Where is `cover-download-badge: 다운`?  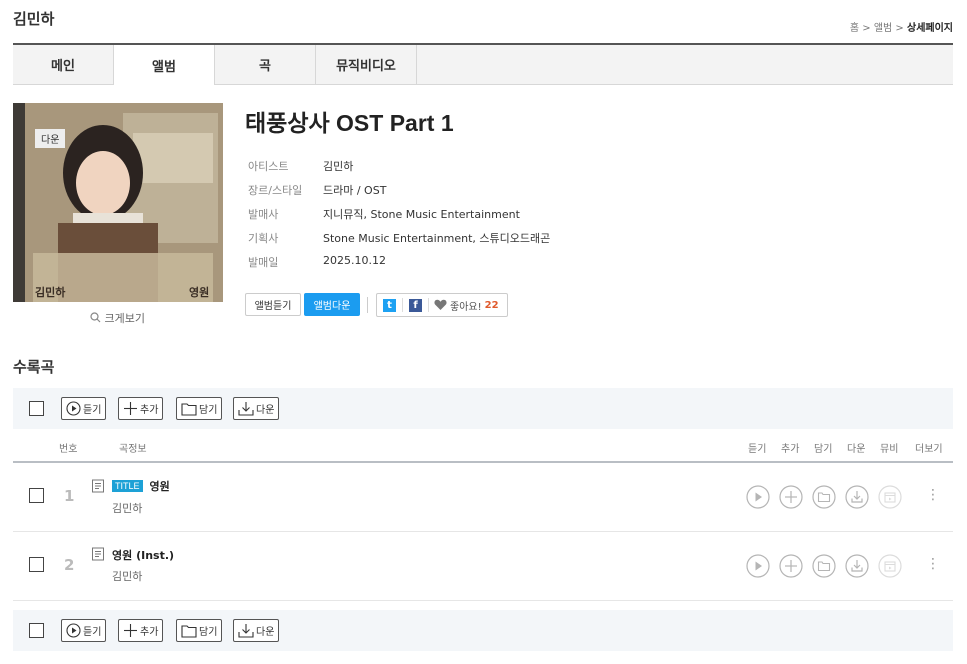
cover-download-badge: 다운 is located at coordinates (50, 138).